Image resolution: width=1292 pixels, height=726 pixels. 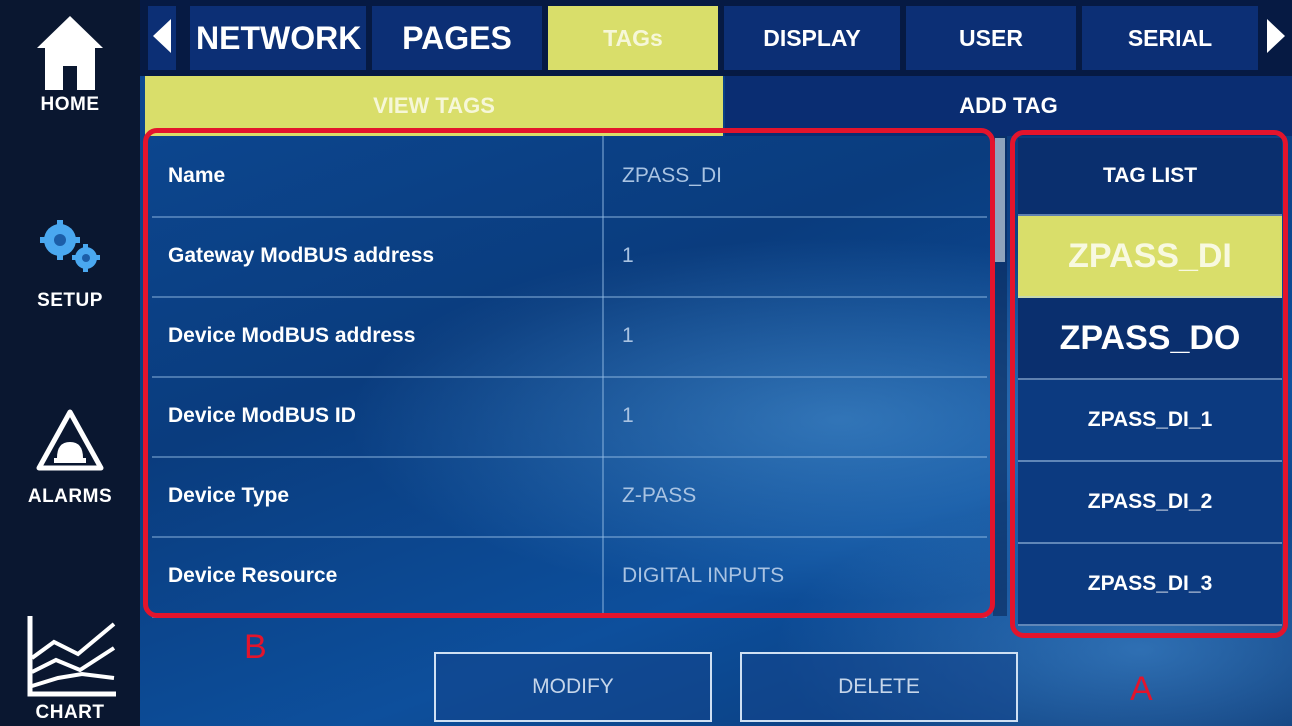 I want to click on tab-user: USER, so click(x=991, y=38).